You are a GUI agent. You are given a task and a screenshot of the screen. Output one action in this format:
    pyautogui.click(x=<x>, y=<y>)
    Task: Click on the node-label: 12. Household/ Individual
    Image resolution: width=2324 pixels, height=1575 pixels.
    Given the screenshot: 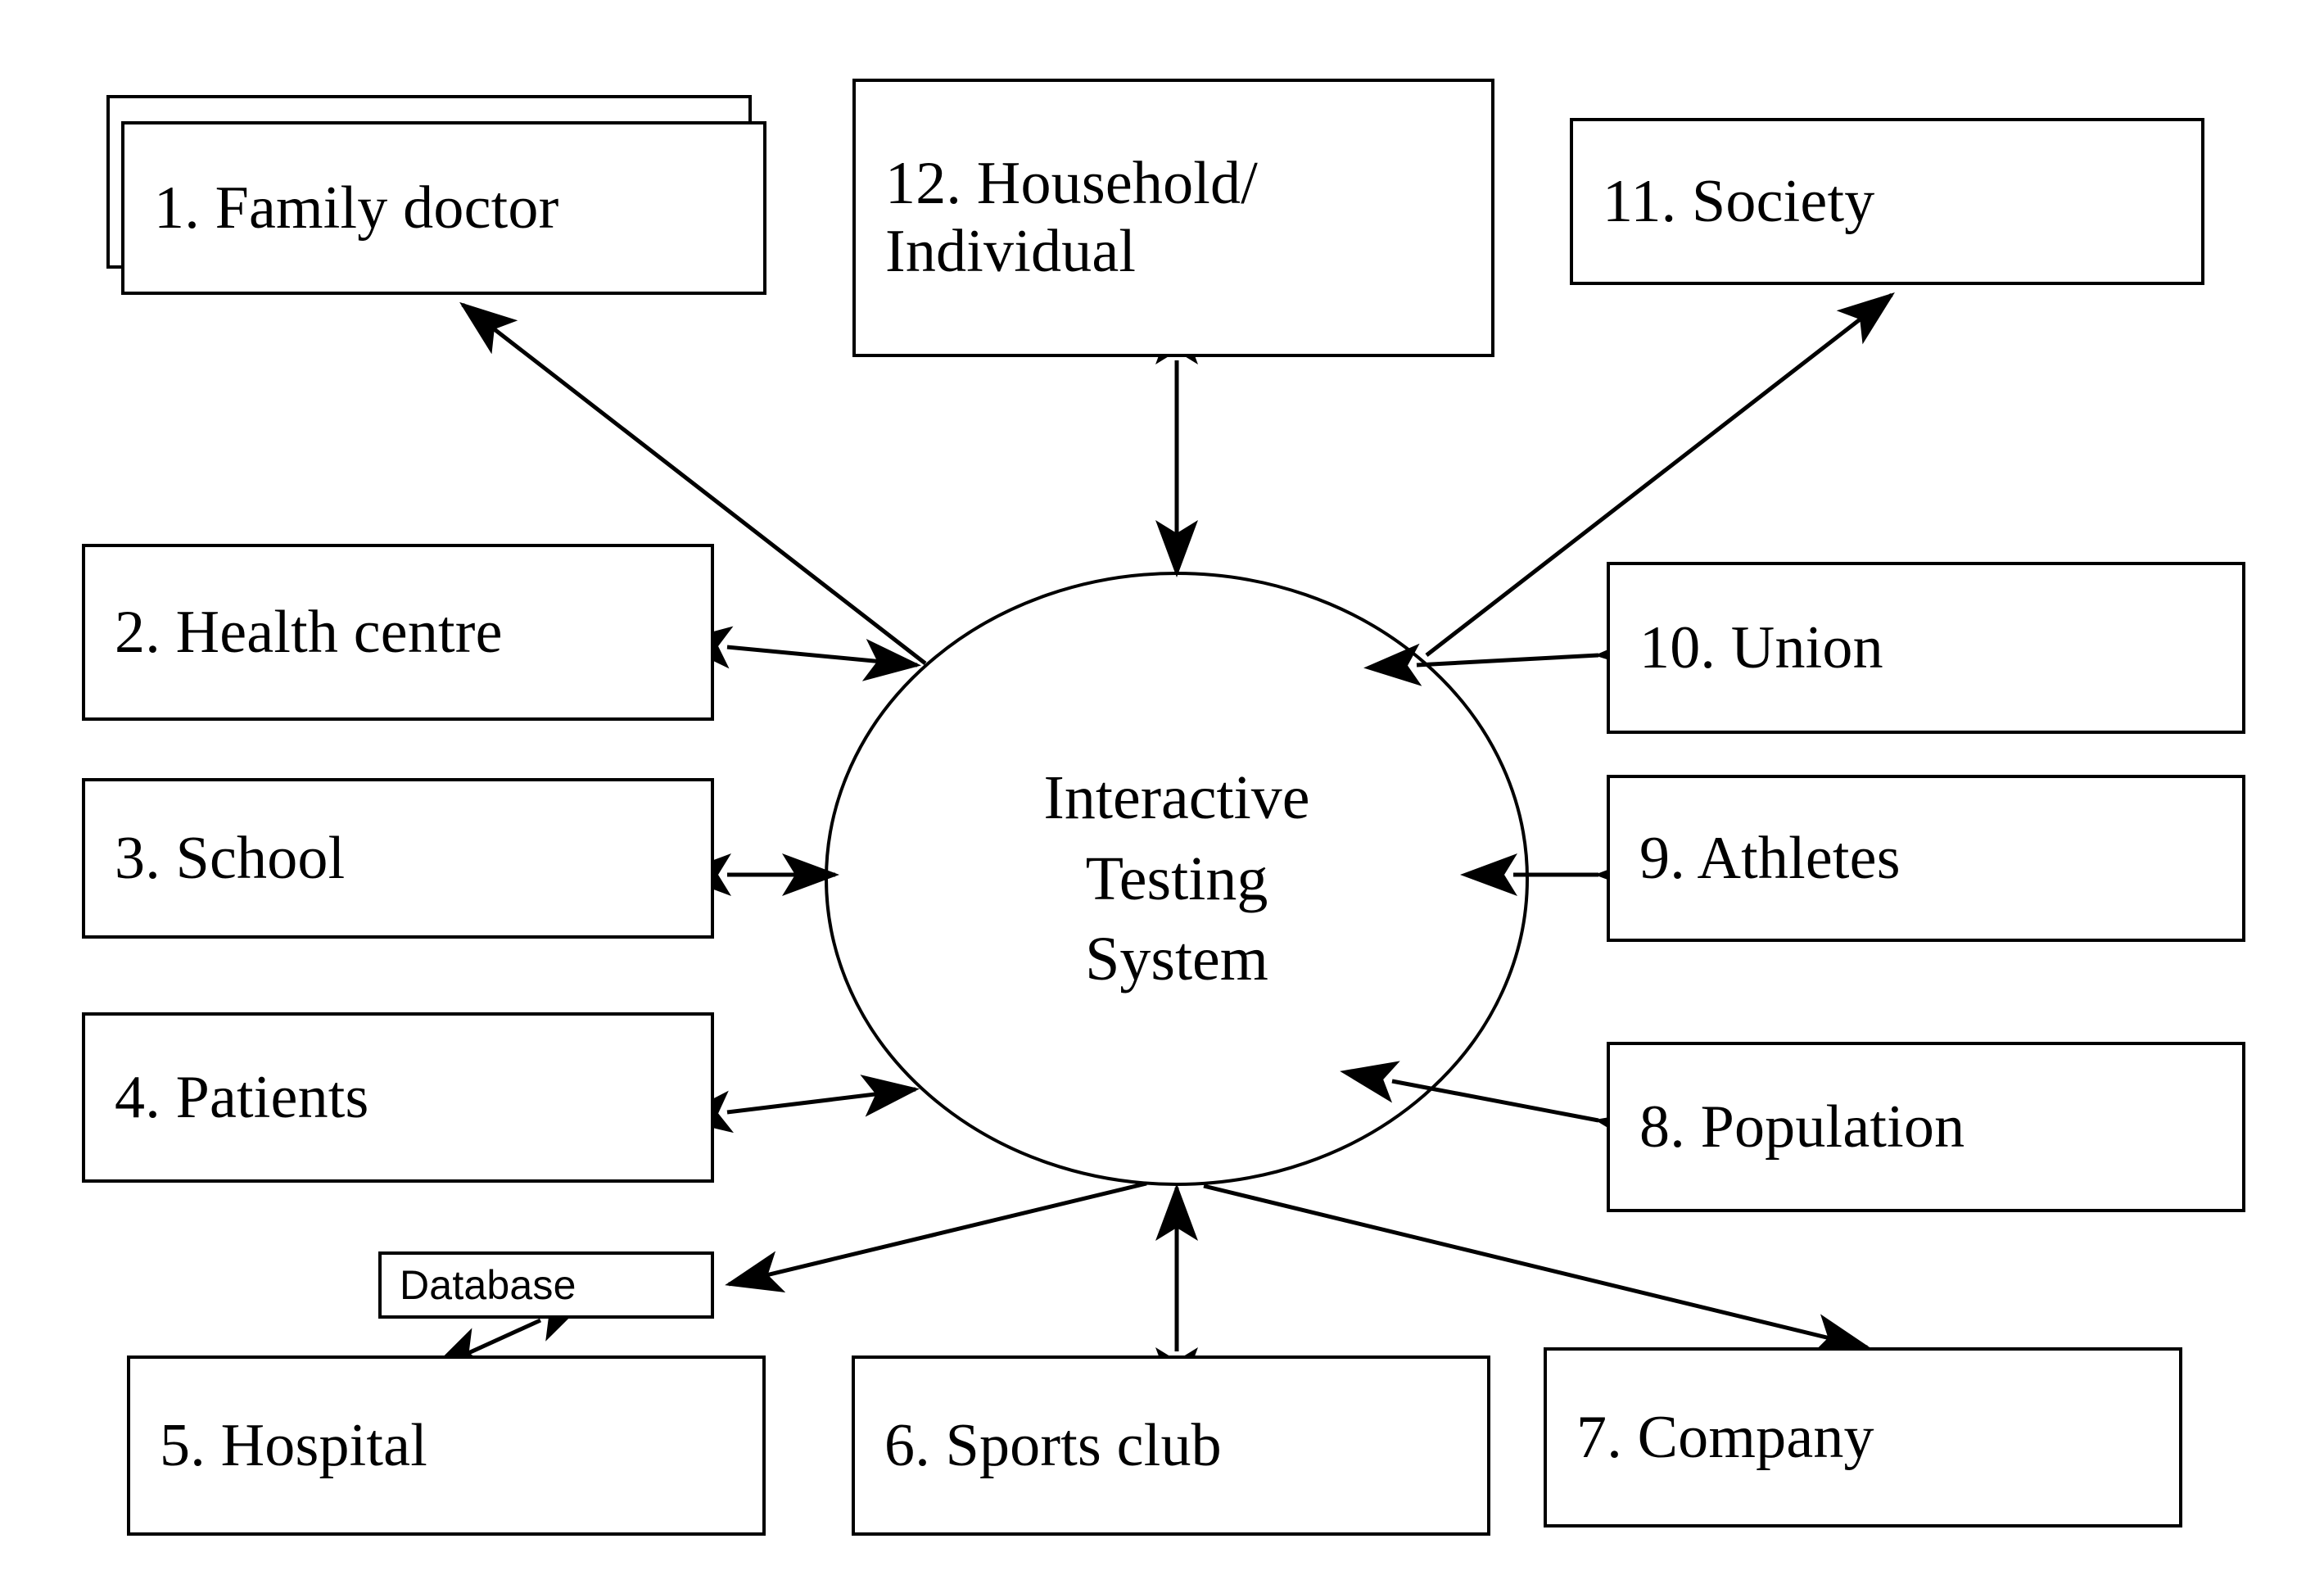 What is the action you would take?
    pyautogui.click(x=1072, y=218)
    